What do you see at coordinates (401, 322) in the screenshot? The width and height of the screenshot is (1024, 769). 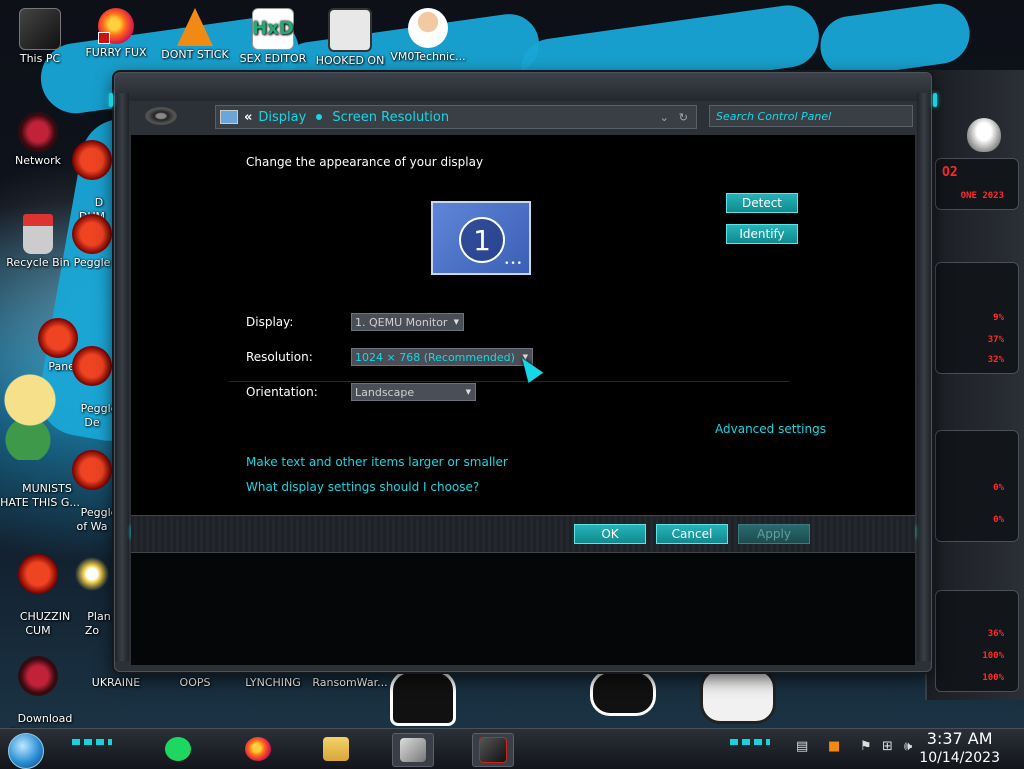 I see `display-select-value: 1. QEMU Monitor` at bounding box center [401, 322].